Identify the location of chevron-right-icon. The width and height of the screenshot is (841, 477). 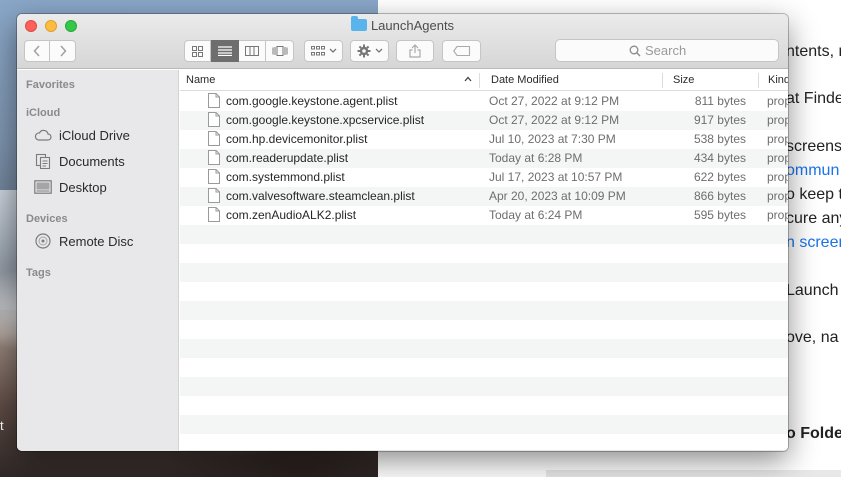
(63, 51).